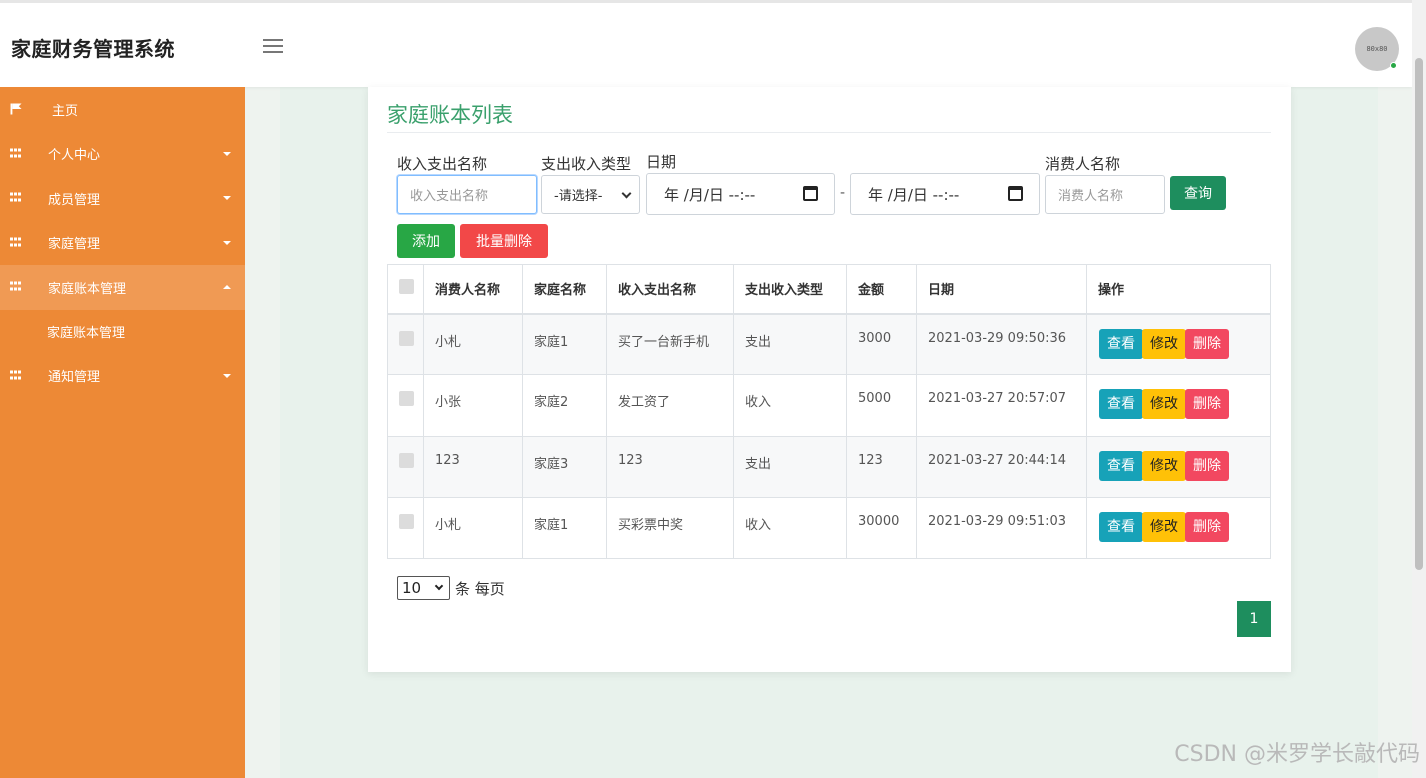 The height and width of the screenshot is (778, 1426). Describe the element at coordinates (504, 241) in the screenshot. I see `batch-delete-button: 批量删除` at that location.